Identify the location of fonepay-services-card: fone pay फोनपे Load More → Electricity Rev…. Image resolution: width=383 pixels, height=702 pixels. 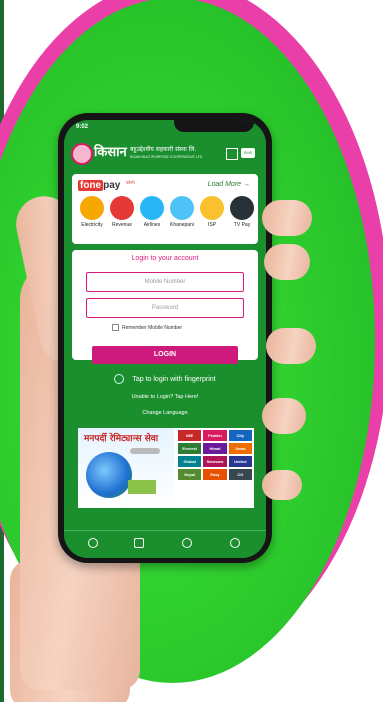
(165, 209).